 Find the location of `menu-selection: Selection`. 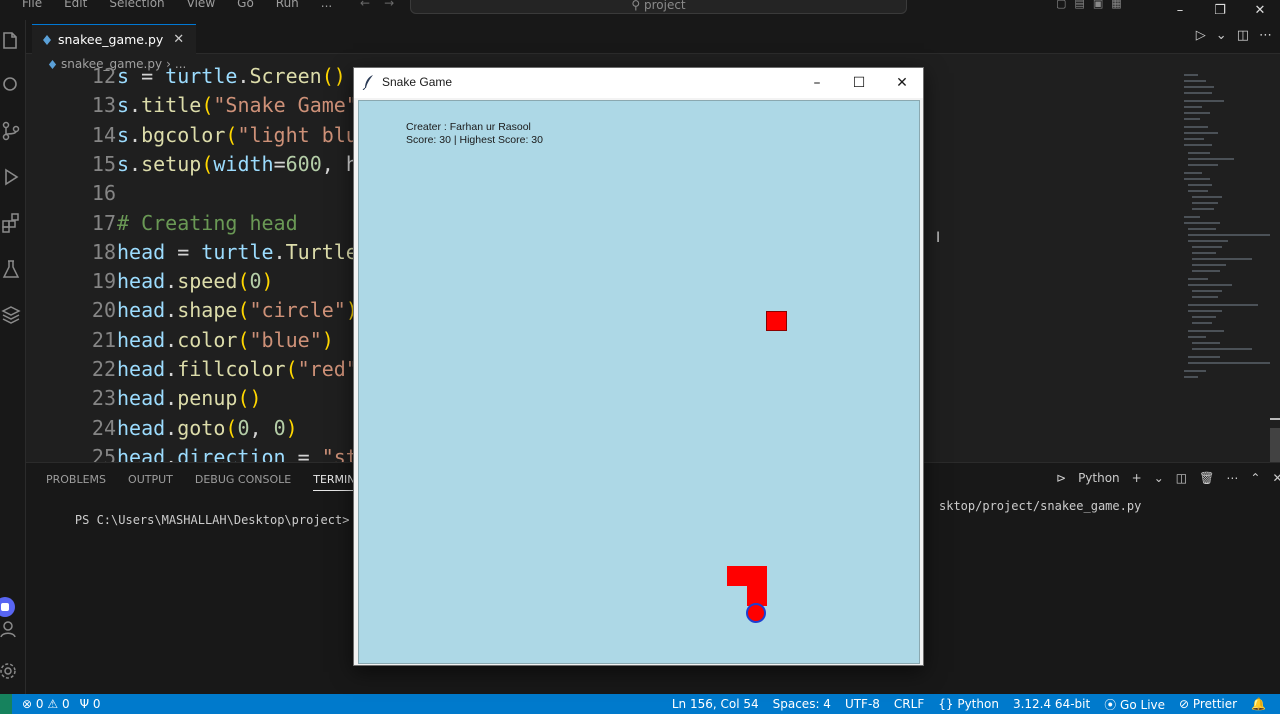

menu-selection: Selection is located at coordinates (136, 5).